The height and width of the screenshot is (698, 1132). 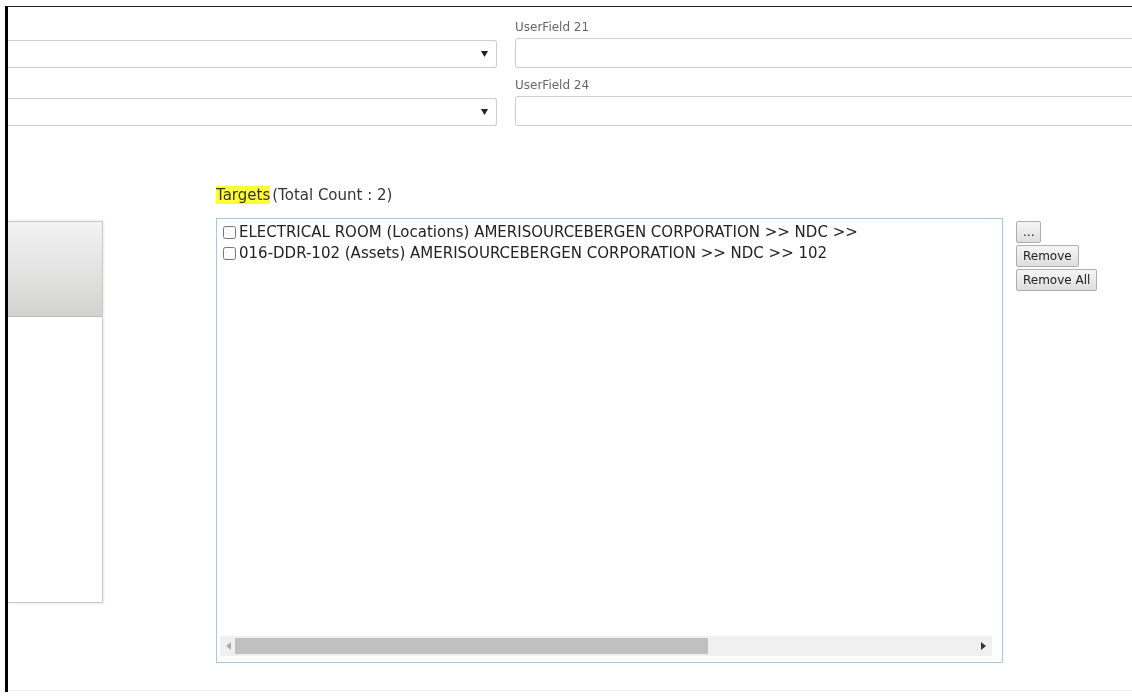 I want to click on target-item: ELECTRICAL ROOM (Locations) AMERISOURCEBERGEN CORPORATION >> NDC >>, so click(x=548, y=232).